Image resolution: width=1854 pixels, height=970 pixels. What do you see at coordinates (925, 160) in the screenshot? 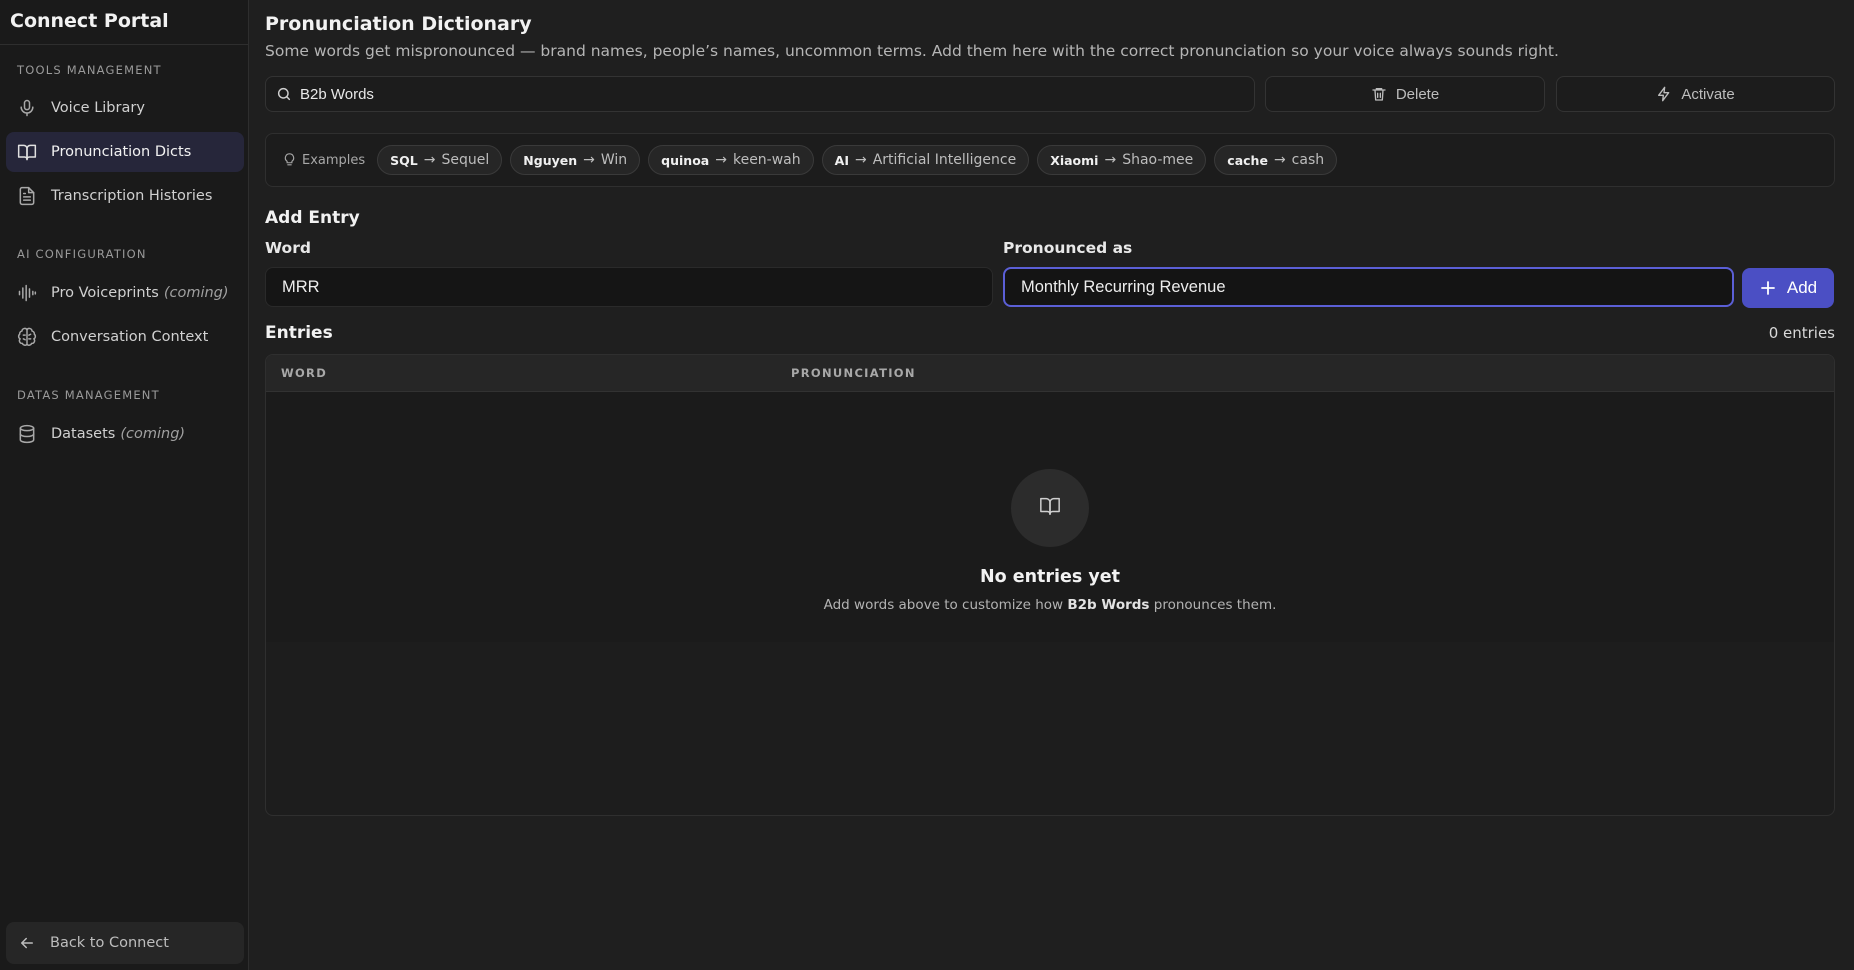
I see `example-chip: AI → Artificial Intelligence` at bounding box center [925, 160].